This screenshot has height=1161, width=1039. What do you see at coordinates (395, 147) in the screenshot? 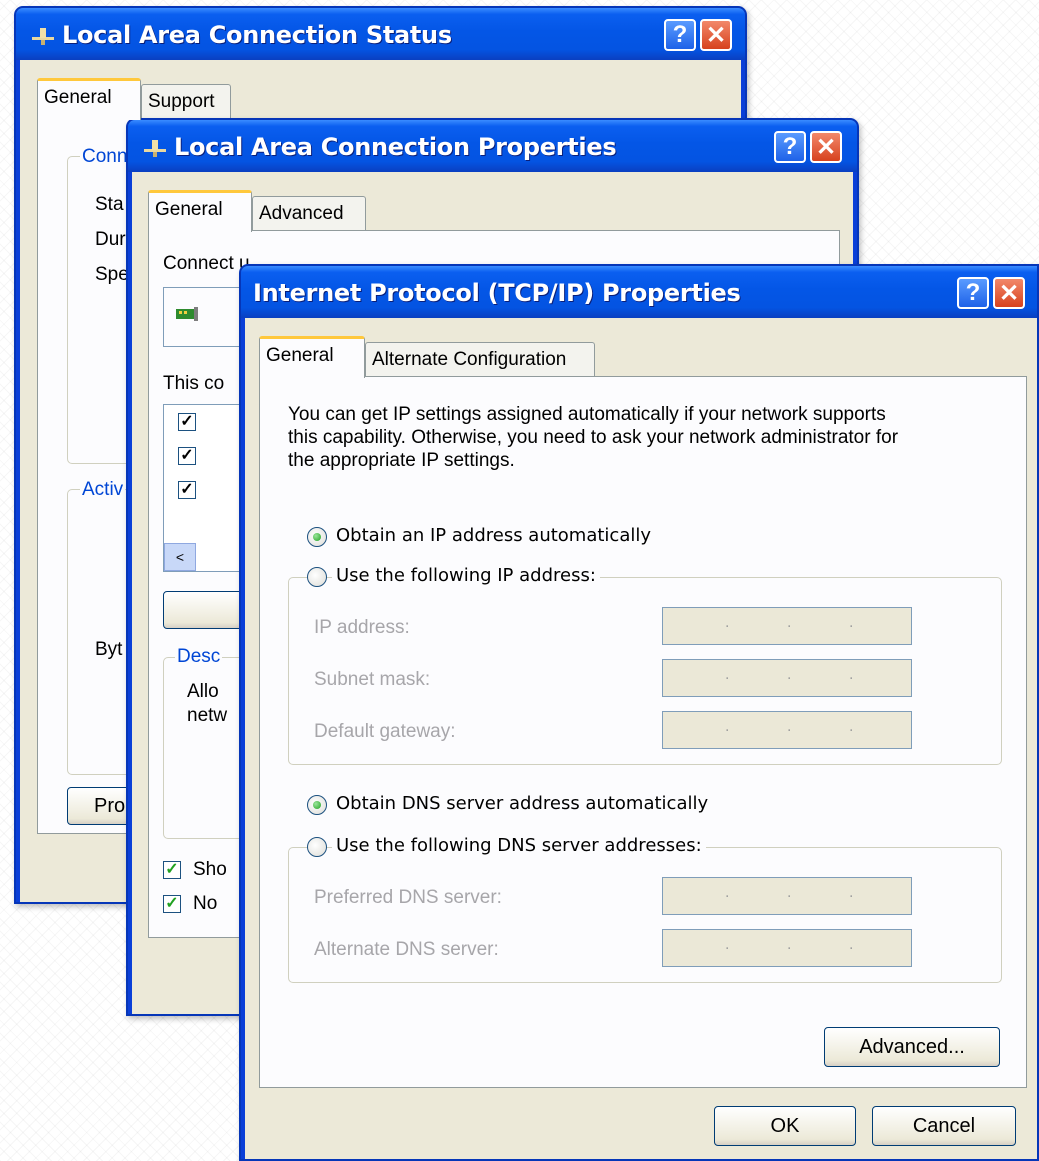
I see `properties-window-title: Local Area Connection Properties` at bounding box center [395, 147].